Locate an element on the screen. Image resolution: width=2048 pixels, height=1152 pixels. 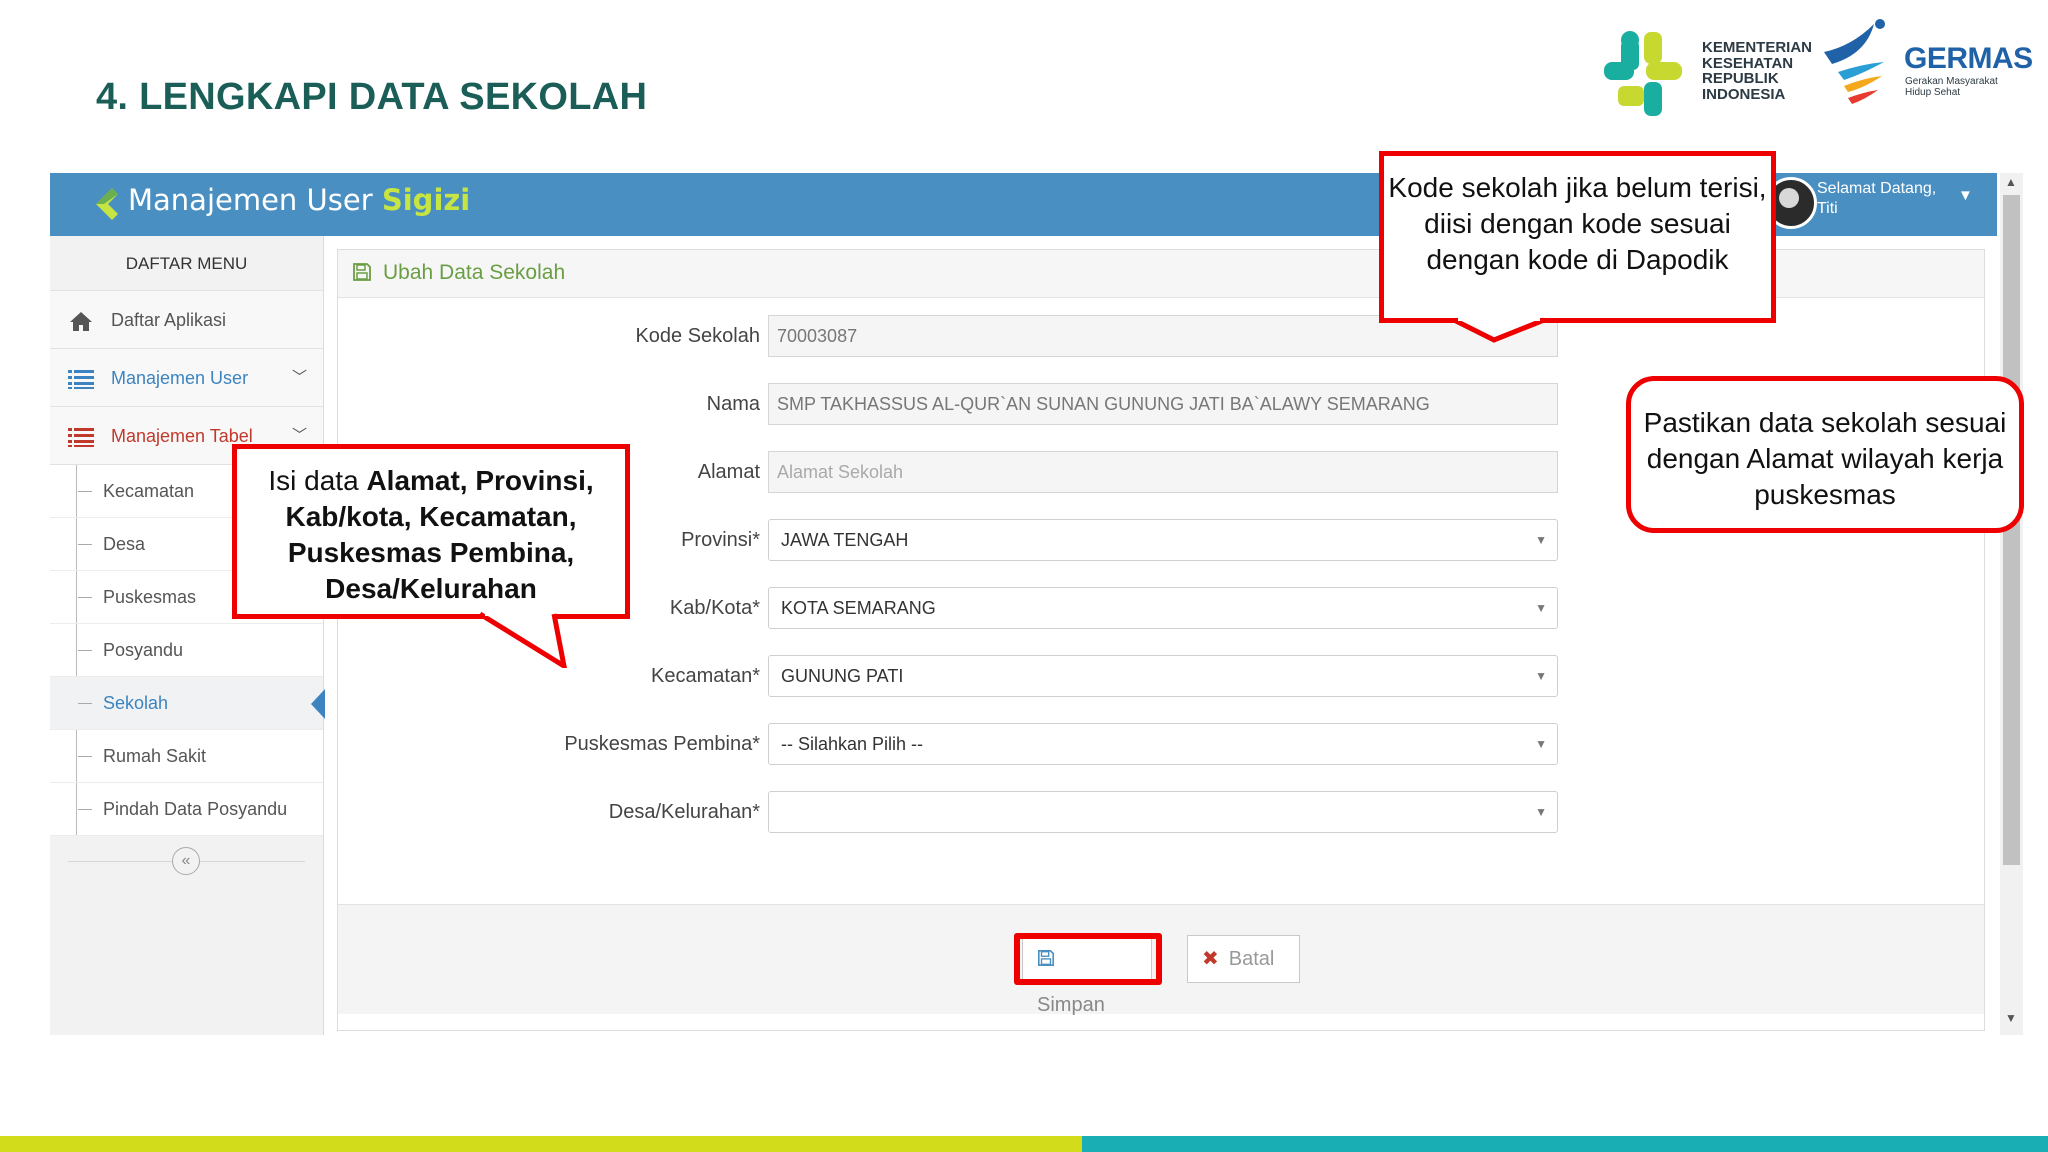
desa-kelurahan-select: ▼ is located at coordinates (1163, 812).